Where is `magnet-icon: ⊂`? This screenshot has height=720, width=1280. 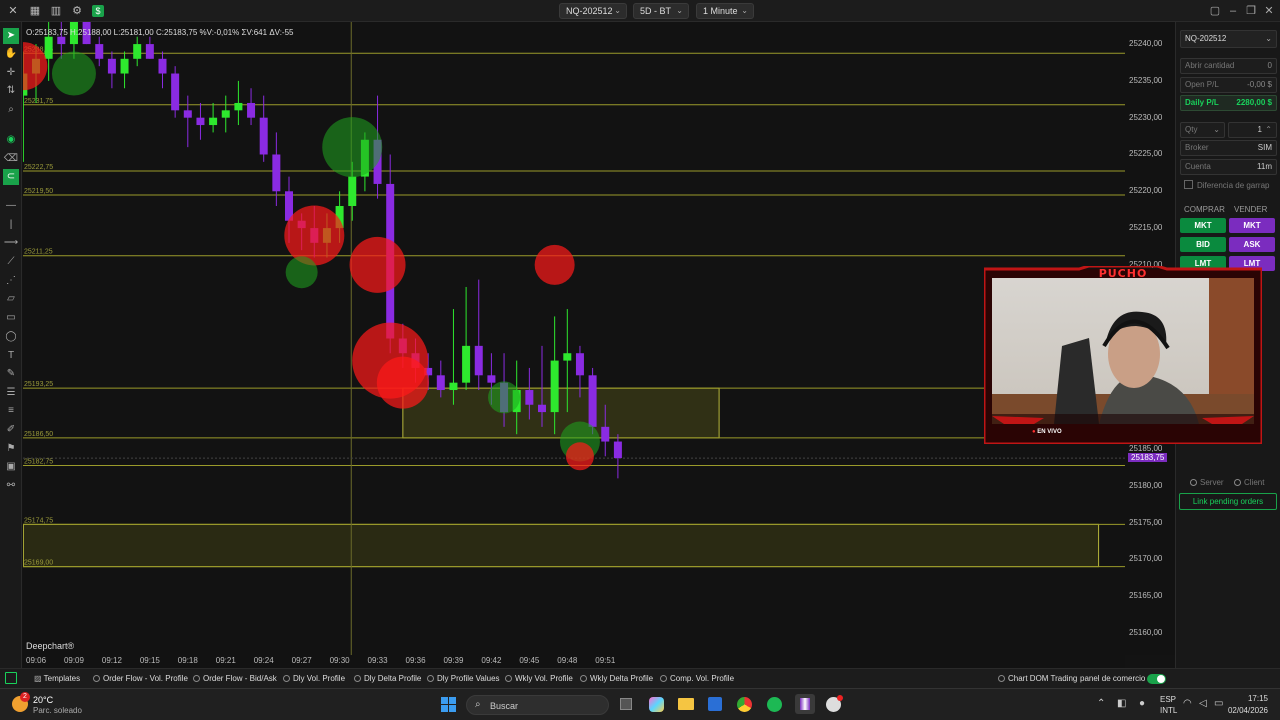 magnet-icon: ⊂ is located at coordinates (11, 177).